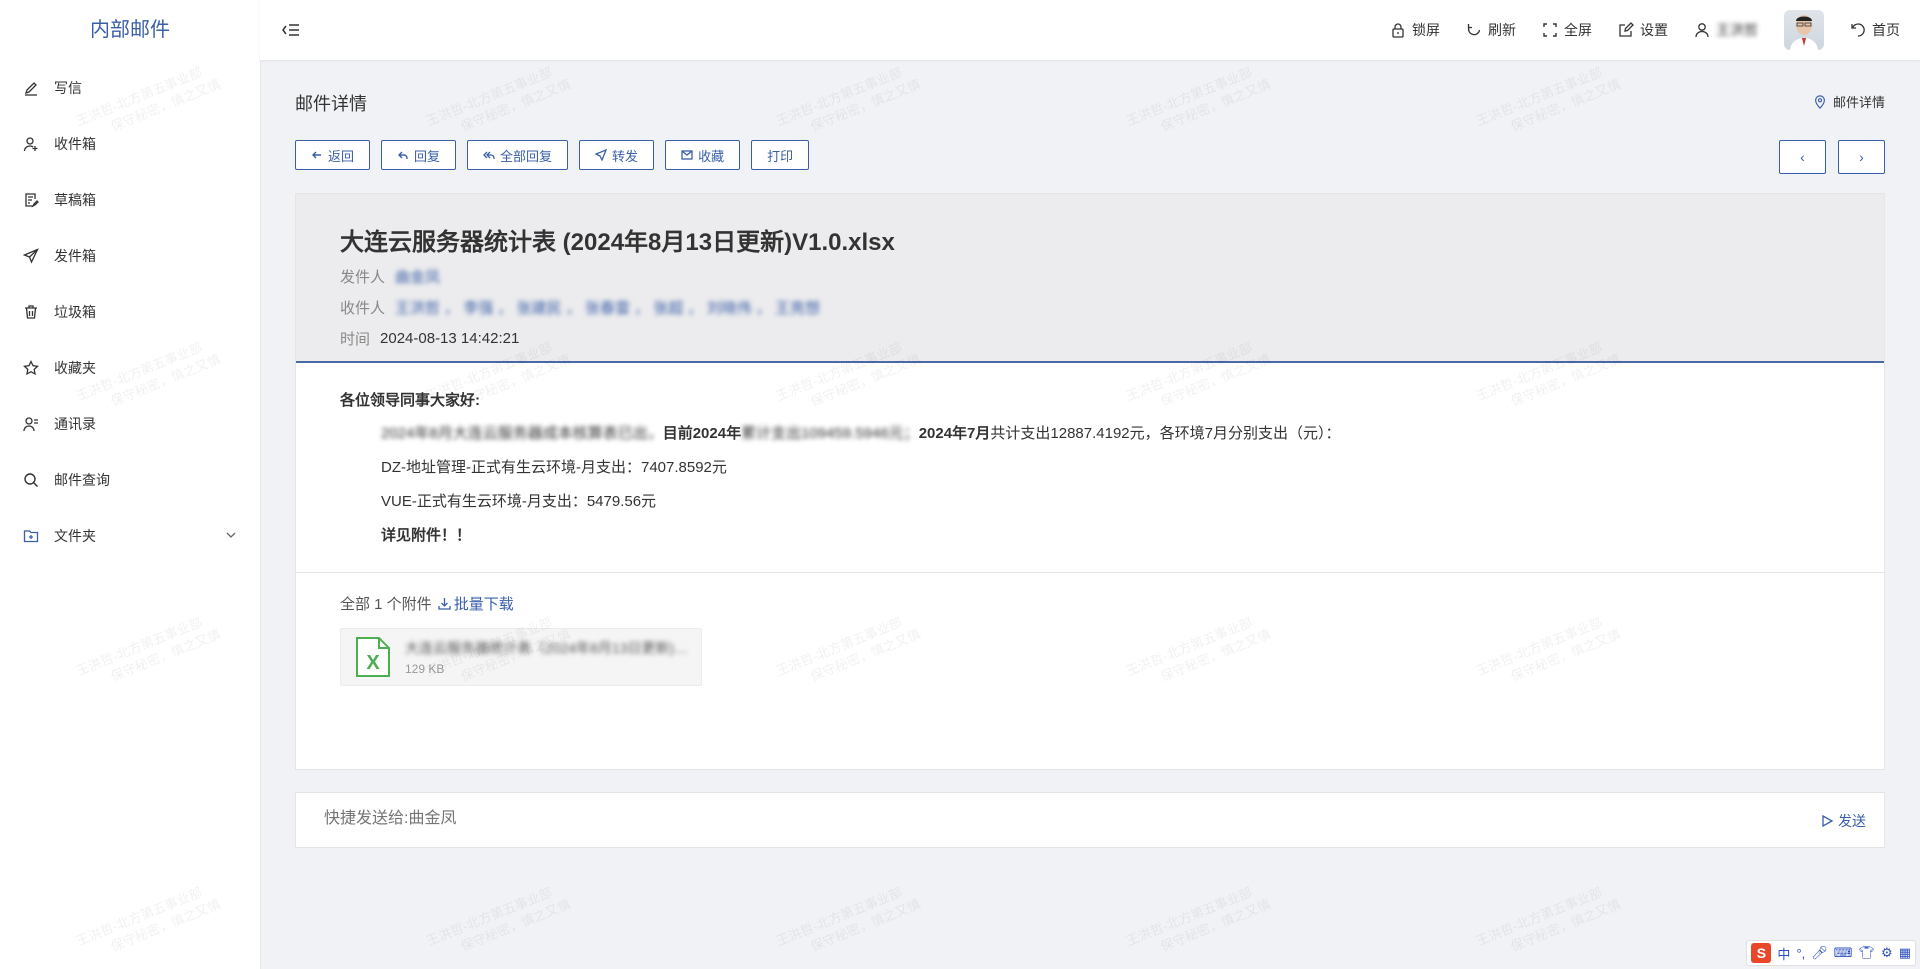 Image resolution: width=1920 pixels, height=969 pixels. I want to click on refresh-icon, so click(1474, 30).